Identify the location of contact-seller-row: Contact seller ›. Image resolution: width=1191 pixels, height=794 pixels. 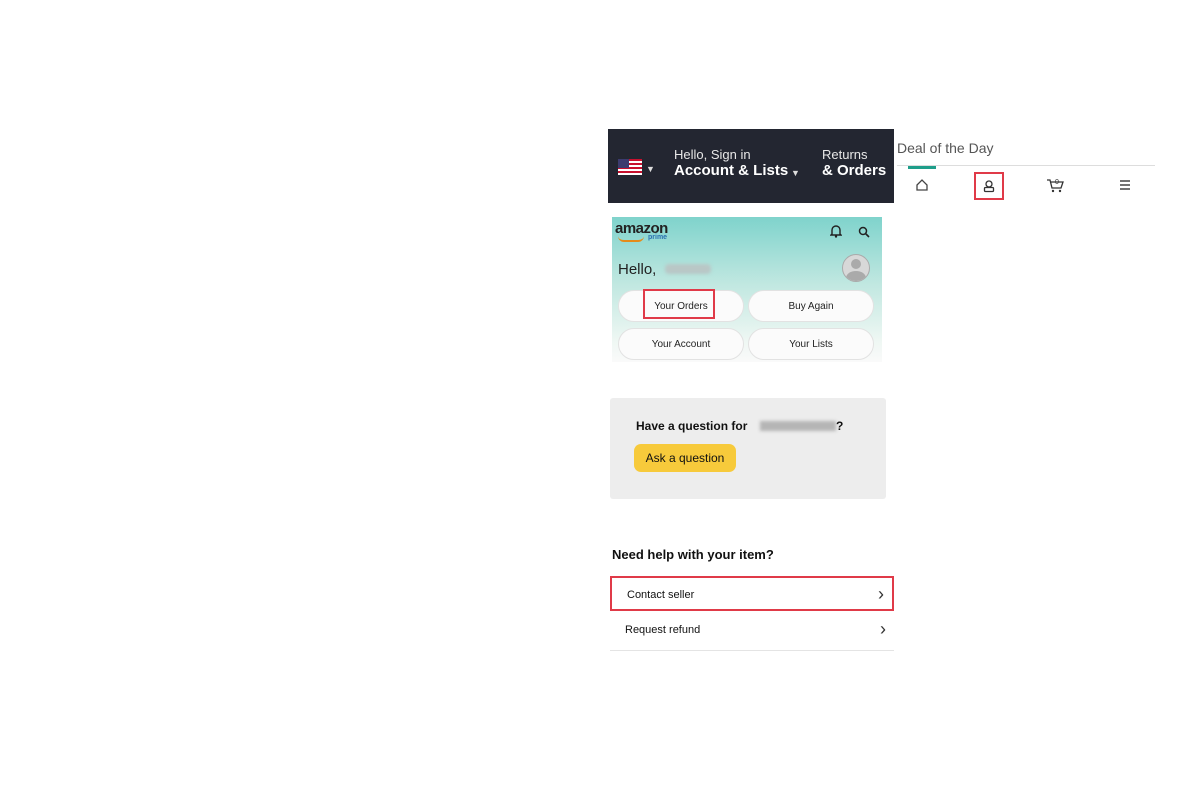
(752, 593).